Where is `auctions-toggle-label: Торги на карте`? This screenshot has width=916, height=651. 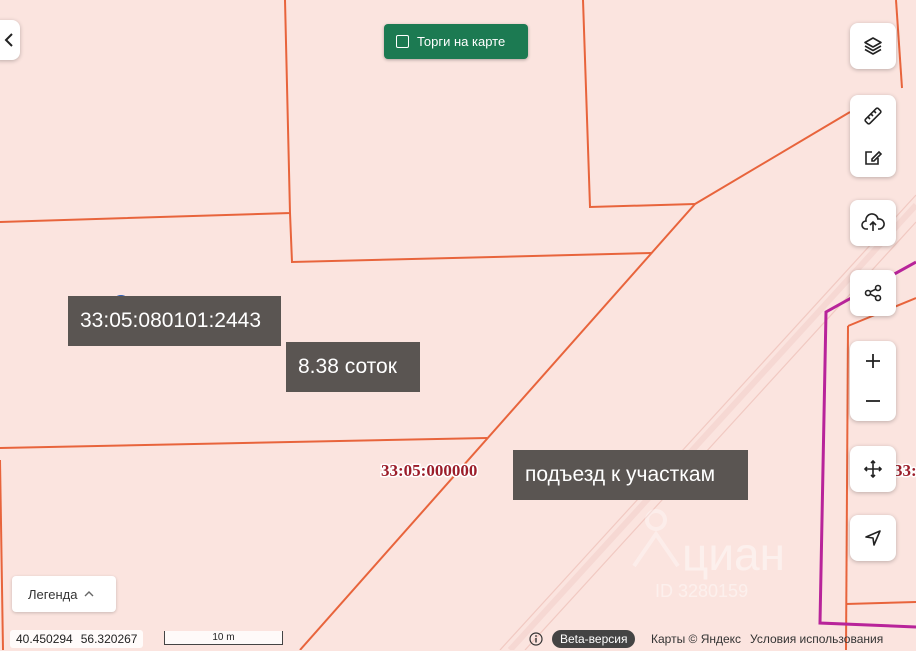
auctions-toggle-label: Торги на карте is located at coordinates (461, 41).